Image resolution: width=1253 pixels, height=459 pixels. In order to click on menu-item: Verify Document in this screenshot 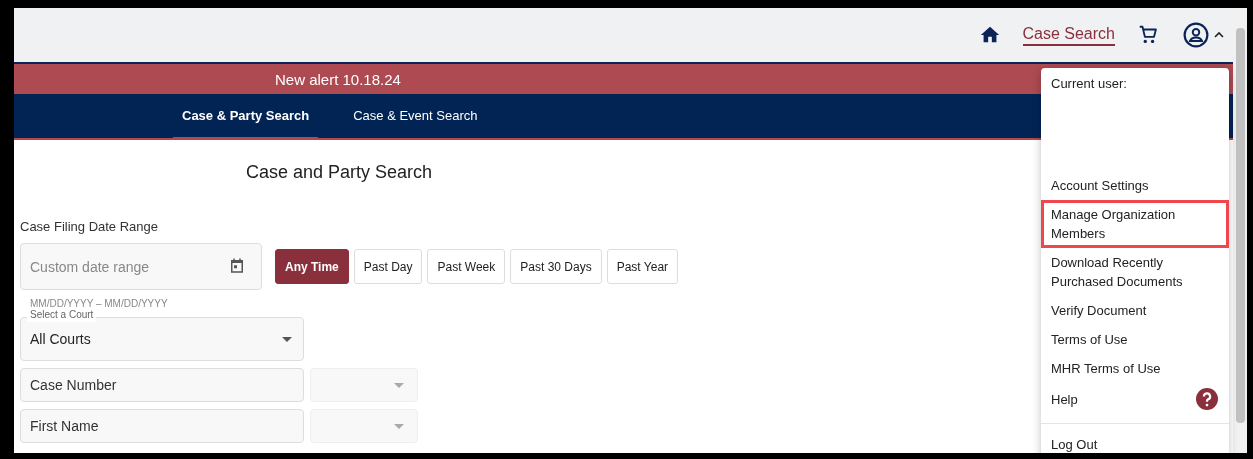, I will do `click(1135, 310)`.